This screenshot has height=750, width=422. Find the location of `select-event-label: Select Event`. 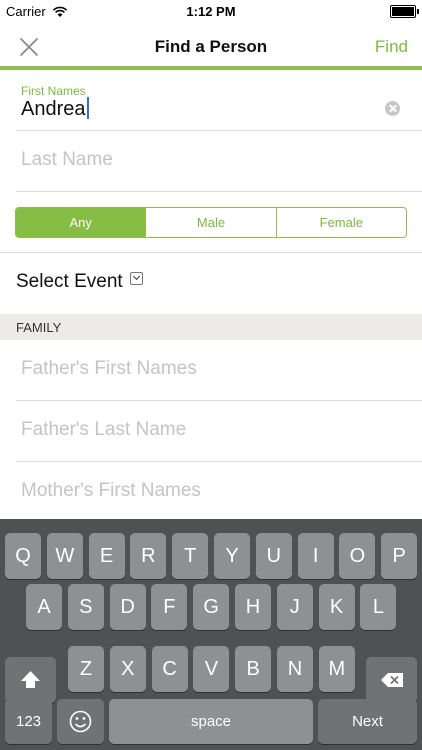

select-event-label: Select Event is located at coordinates (69, 281).